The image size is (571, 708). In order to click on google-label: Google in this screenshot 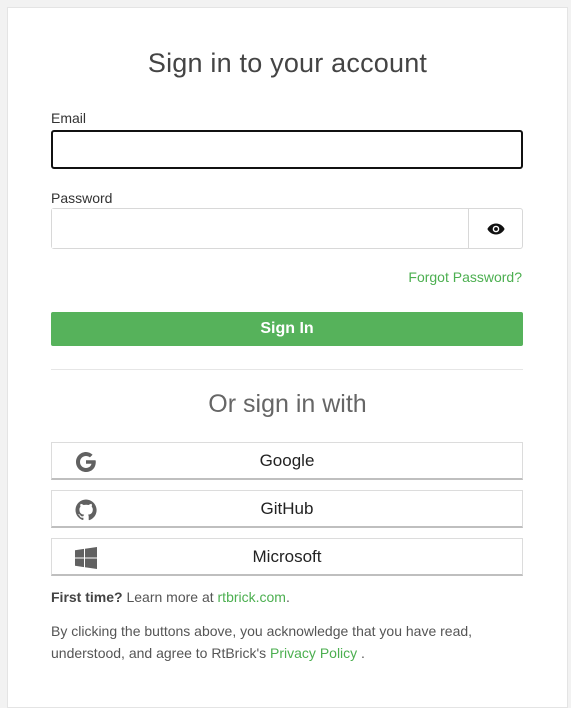, I will do `click(287, 460)`.